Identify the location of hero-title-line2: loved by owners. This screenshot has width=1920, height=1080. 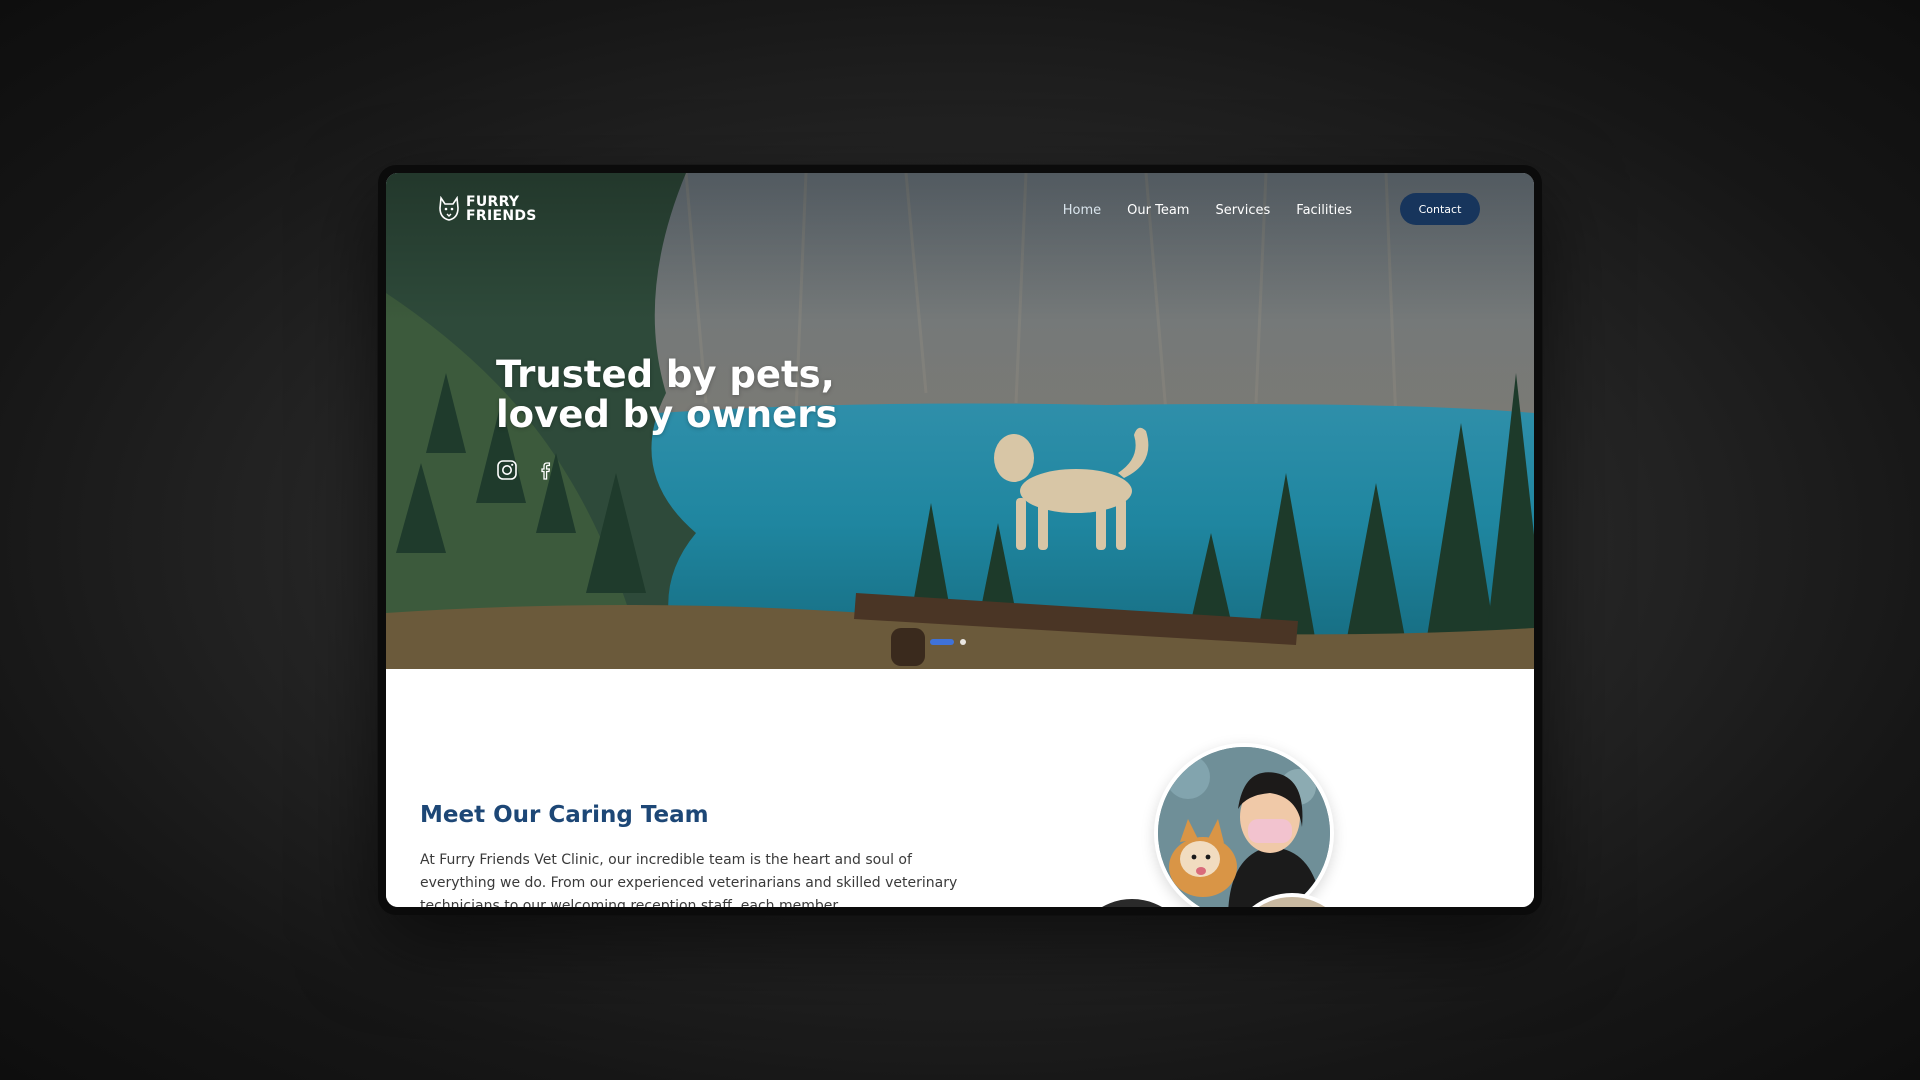
(667, 414).